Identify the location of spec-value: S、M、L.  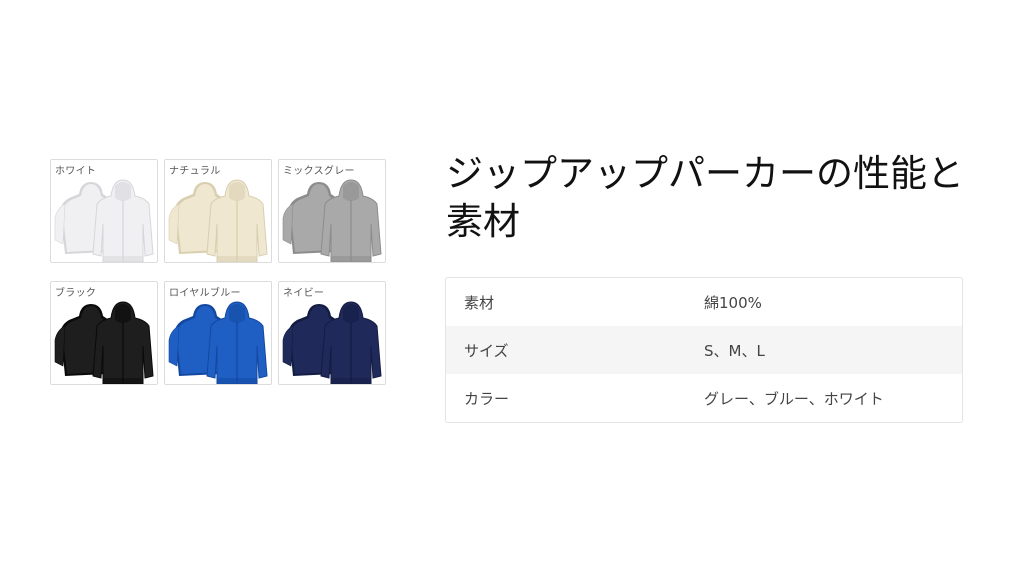
(734, 350).